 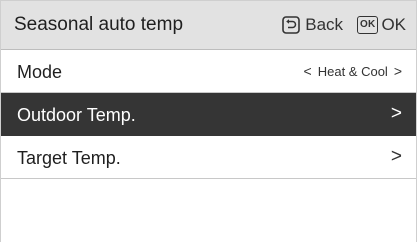 What do you see at coordinates (69, 158) in the screenshot?
I see `row-label: Target Temp.` at bounding box center [69, 158].